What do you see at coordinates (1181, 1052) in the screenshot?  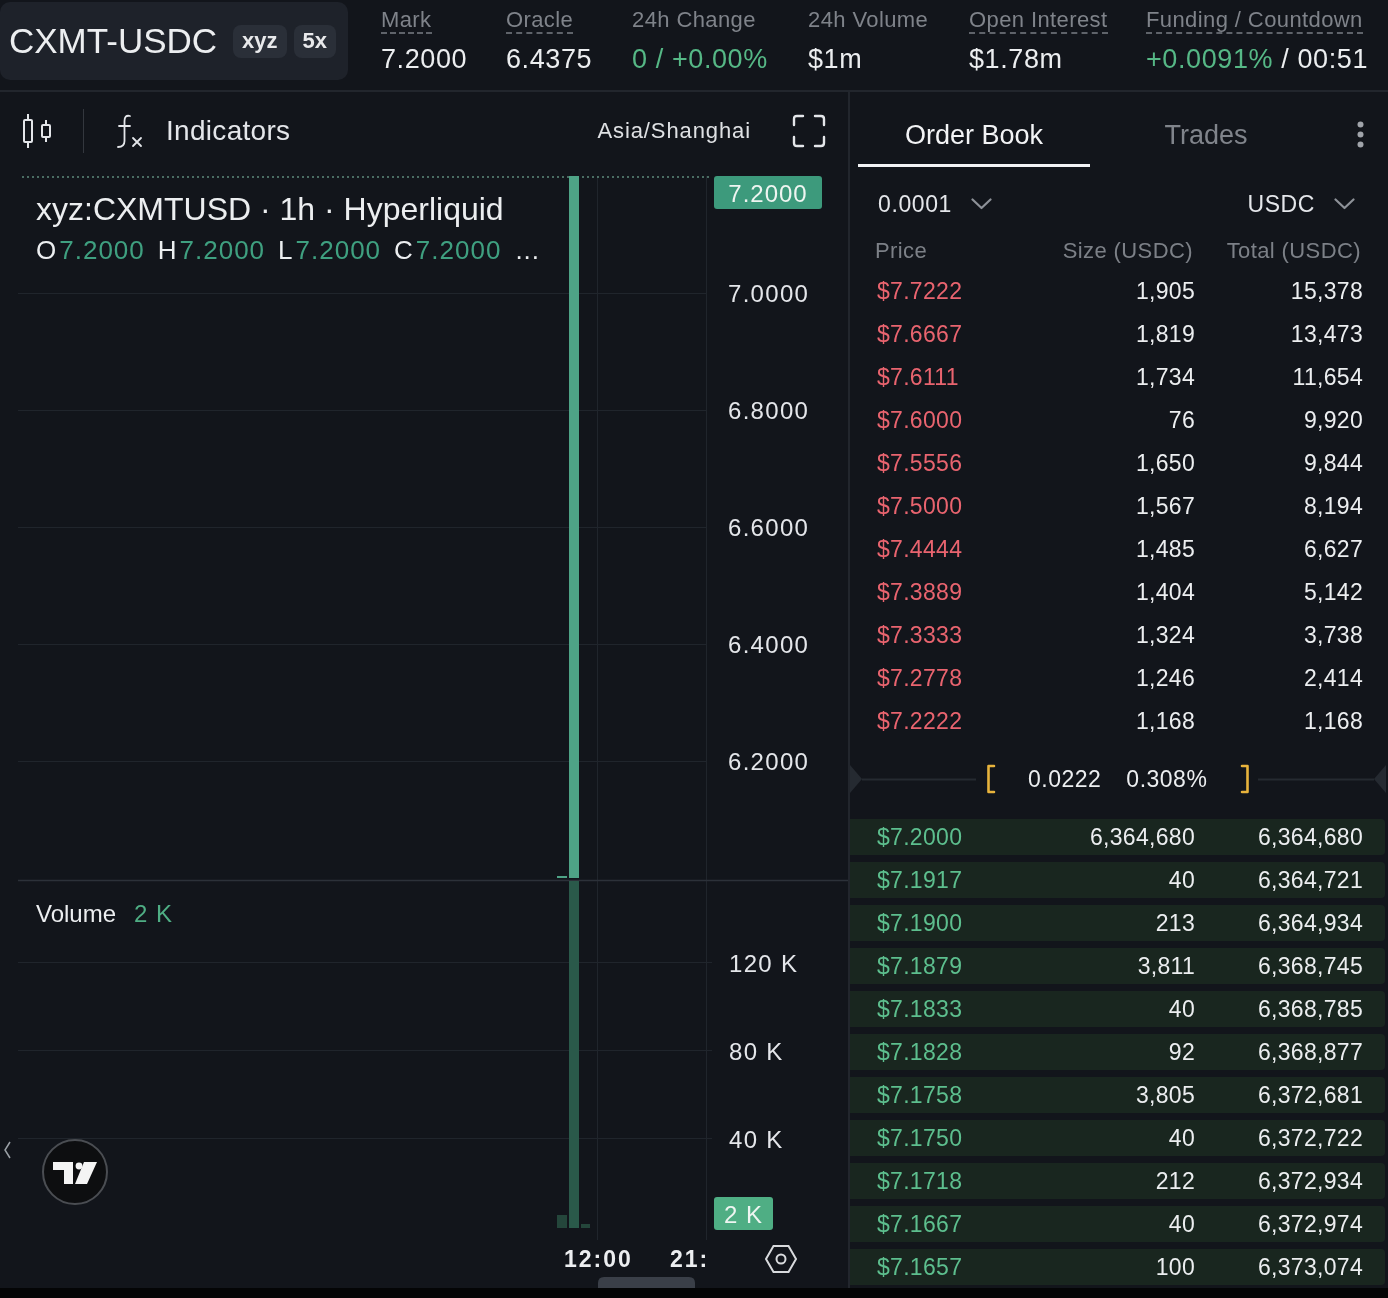 I see `size-cell: 92` at bounding box center [1181, 1052].